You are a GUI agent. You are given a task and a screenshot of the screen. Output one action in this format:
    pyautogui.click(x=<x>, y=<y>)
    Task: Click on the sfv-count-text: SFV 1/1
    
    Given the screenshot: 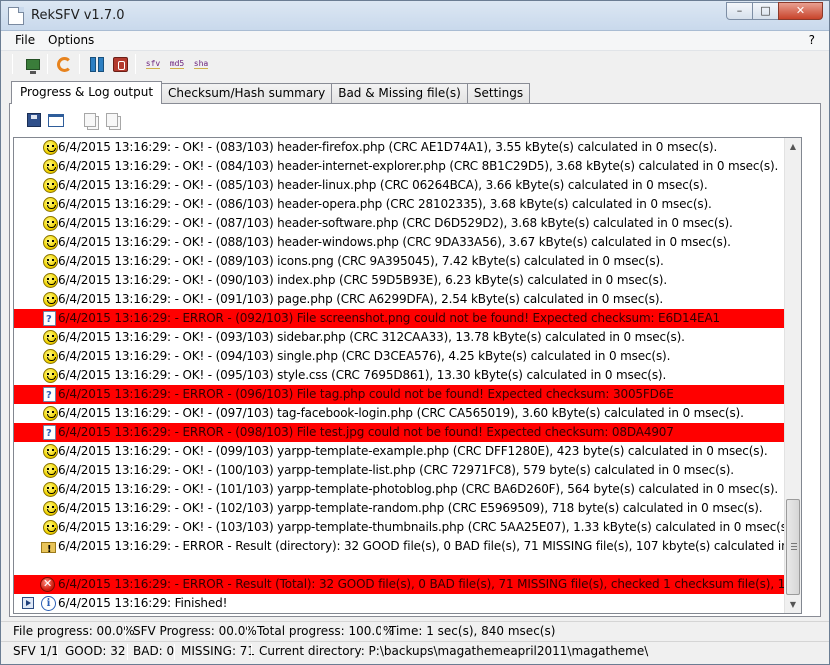 What is the action you would take?
    pyautogui.click(x=36, y=651)
    